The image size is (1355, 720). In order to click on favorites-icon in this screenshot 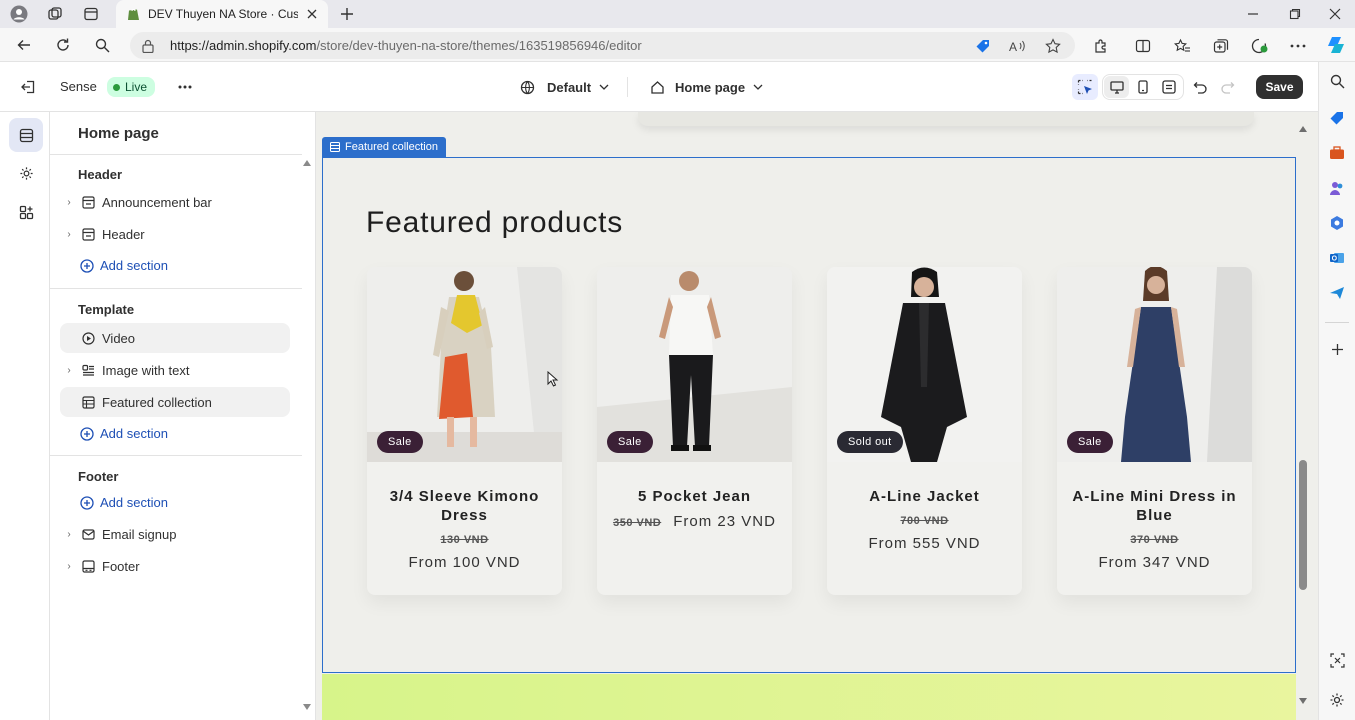, I will do `click(1182, 46)`.